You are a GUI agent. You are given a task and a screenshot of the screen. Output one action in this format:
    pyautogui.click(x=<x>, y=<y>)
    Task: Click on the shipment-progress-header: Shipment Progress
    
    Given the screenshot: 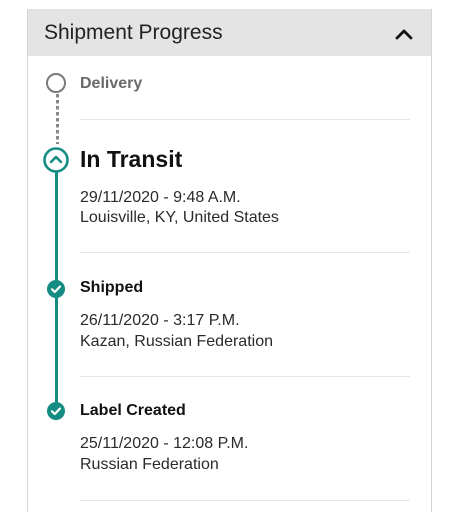 What is the action you would take?
    pyautogui.click(x=229, y=32)
    